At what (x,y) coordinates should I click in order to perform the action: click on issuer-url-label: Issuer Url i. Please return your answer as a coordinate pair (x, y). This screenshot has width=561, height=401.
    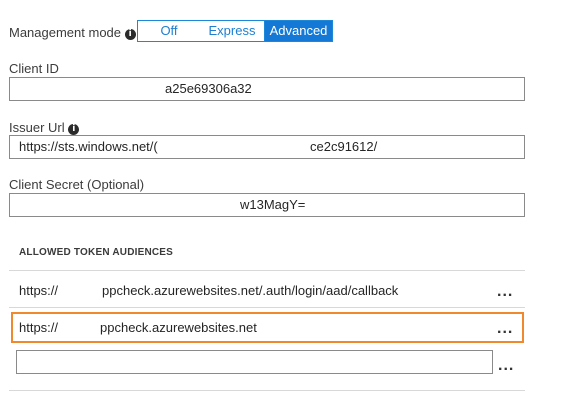
    Looking at the image, I should click on (44, 127).